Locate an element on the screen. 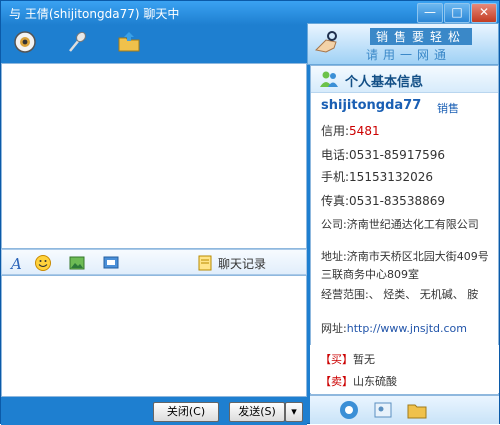 This screenshot has width=500, height=425. trade-info: 【买】暂无 【卖】山东硫酸 is located at coordinates (404, 369).